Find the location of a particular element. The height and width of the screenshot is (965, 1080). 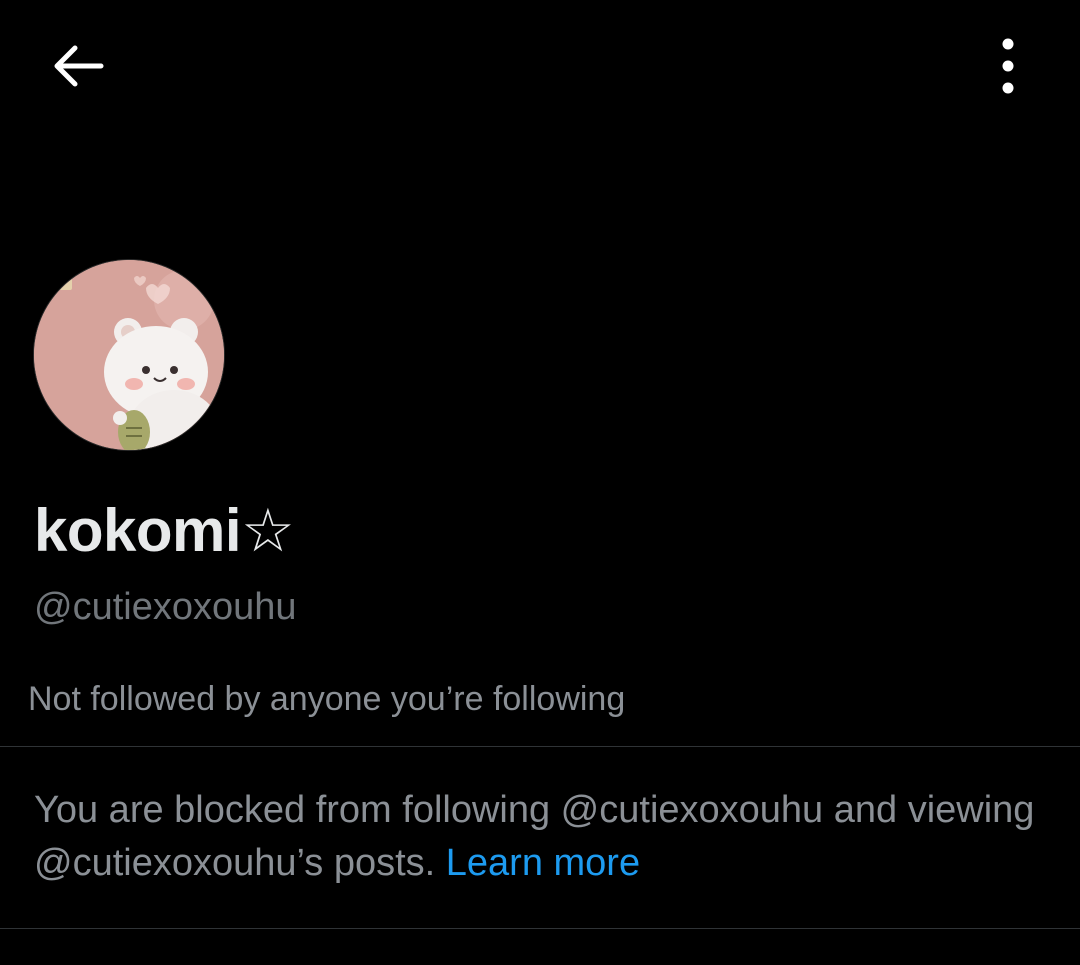

more-options-button is located at coordinates (1008, 66).